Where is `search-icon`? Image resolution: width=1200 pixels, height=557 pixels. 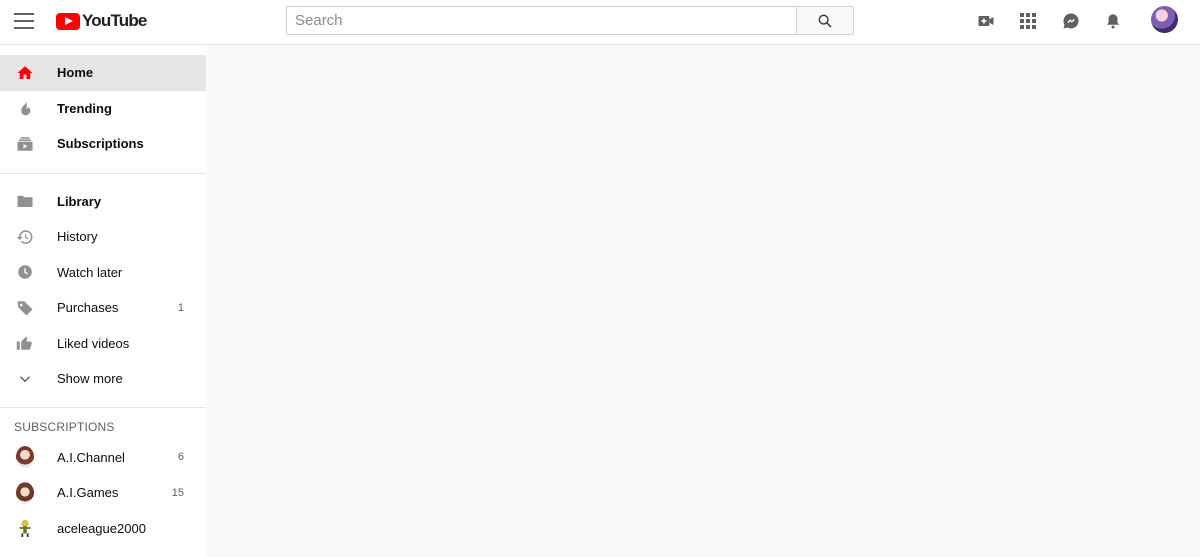
search-icon is located at coordinates (825, 21).